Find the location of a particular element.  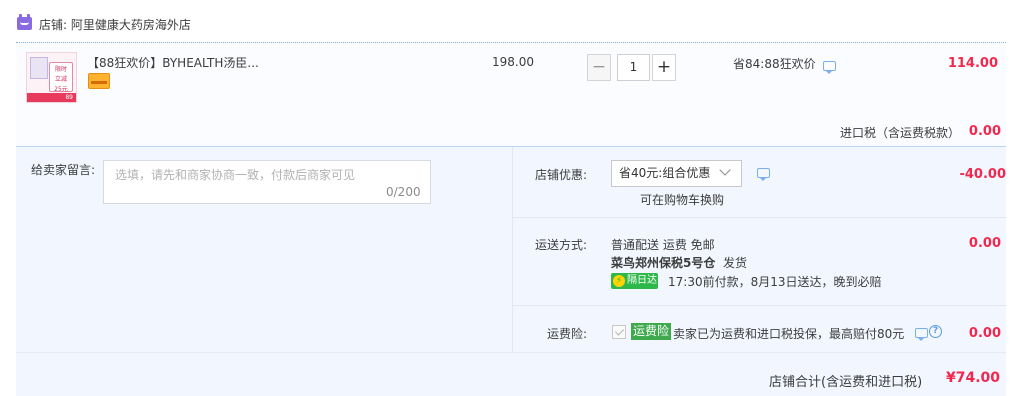

insurance-badge: 运费险 is located at coordinates (651, 331).